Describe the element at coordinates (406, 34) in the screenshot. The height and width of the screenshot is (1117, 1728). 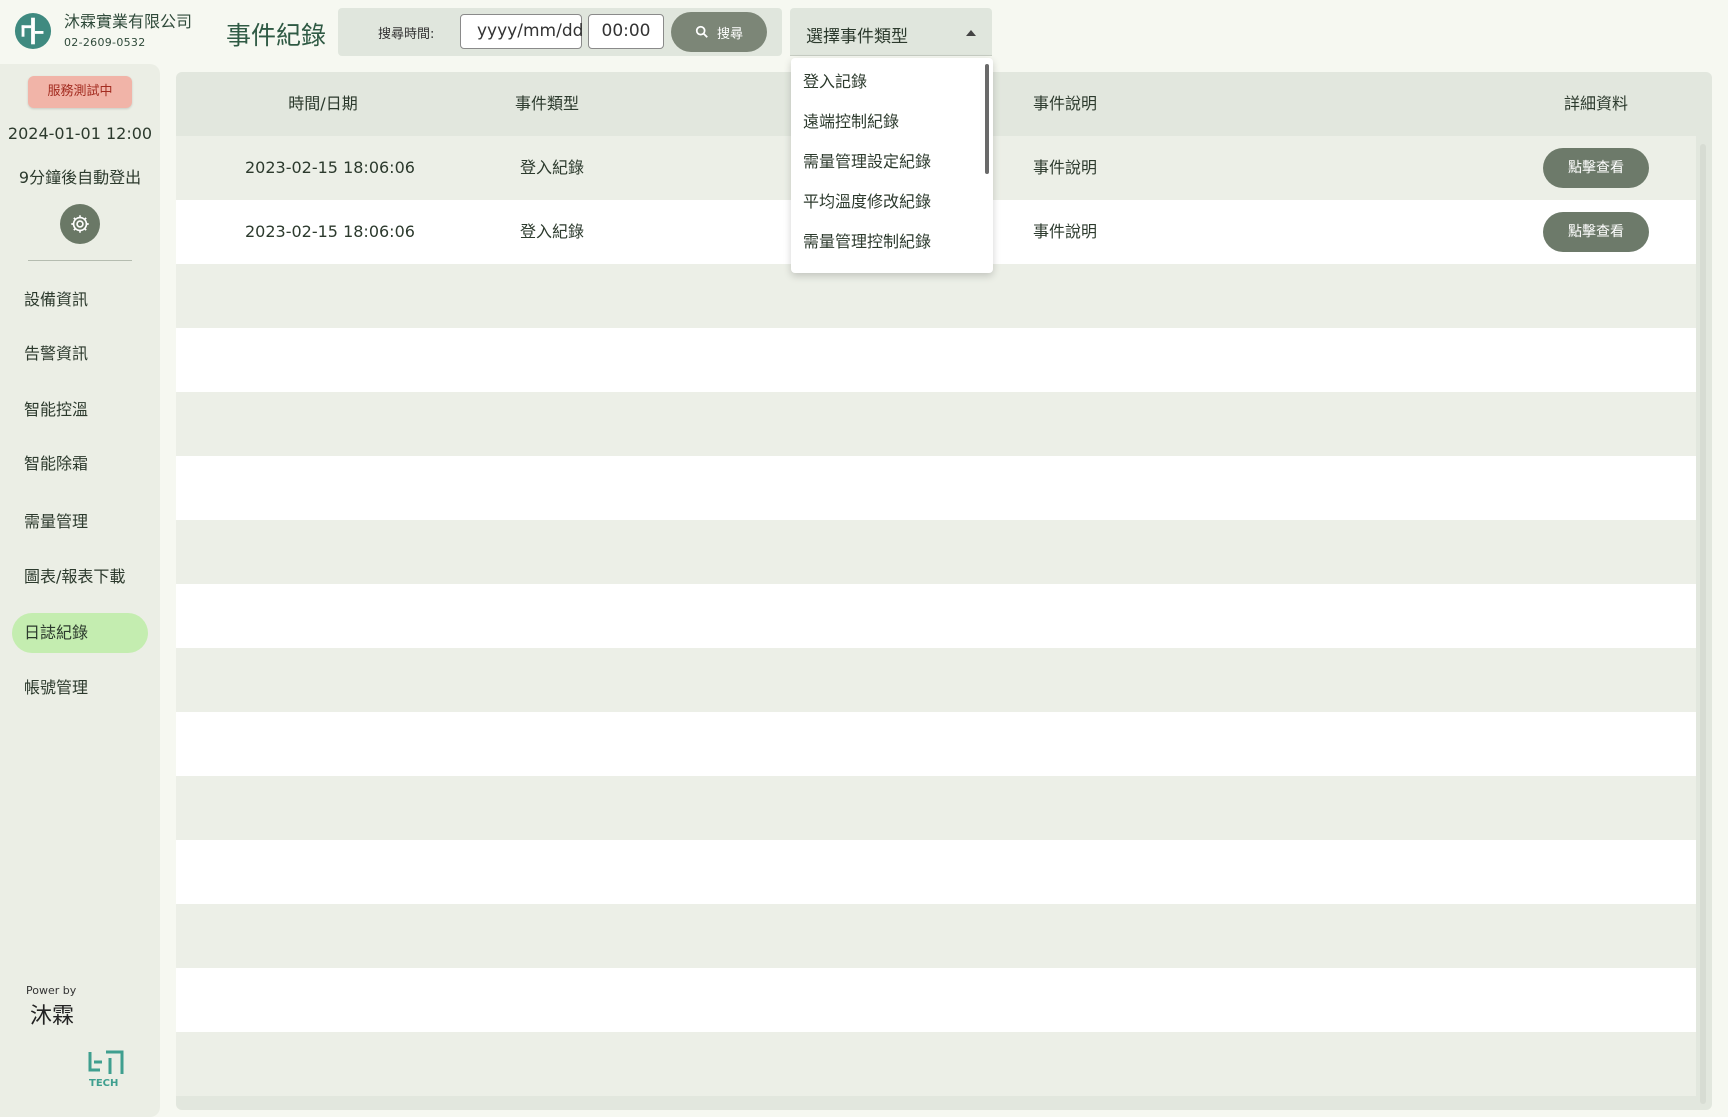
I see `search-time-label: 搜尋時間:` at that location.